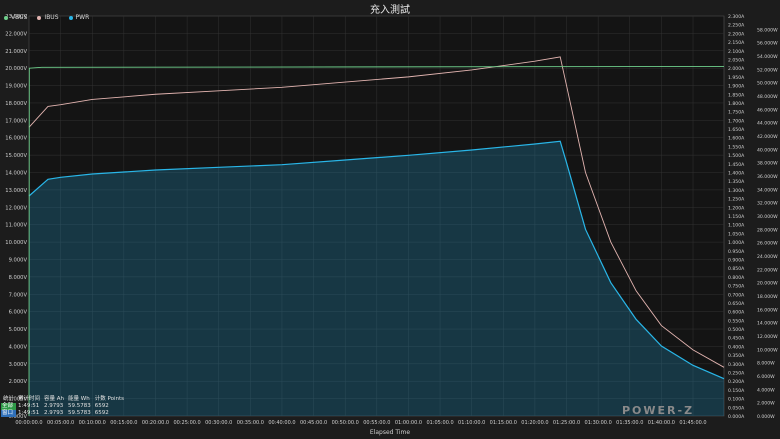 The width and height of the screenshot is (780, 439). Describe the element at coordinates (16, 69) in the screenshot. I see `y-left-tick-label: 20.000V` at that location.